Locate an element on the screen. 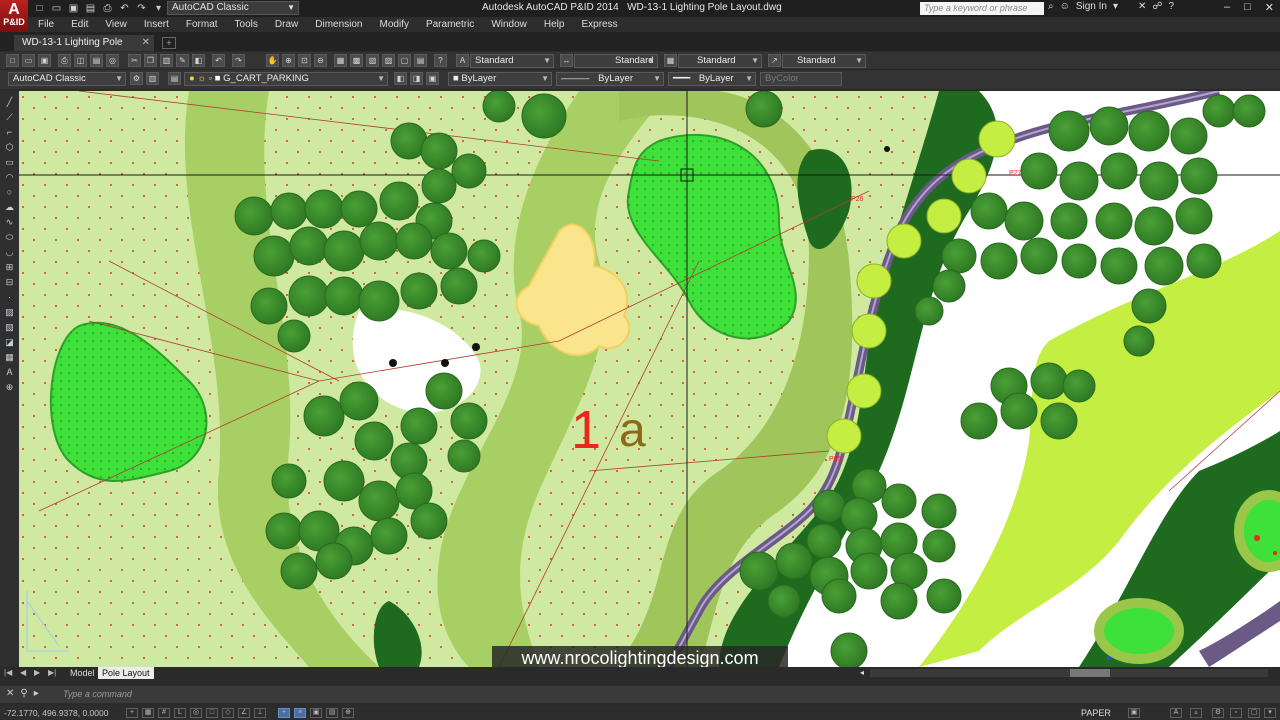 The image size is (1280, 720). line-icon: ╱ is located at coordinates (9, 102).